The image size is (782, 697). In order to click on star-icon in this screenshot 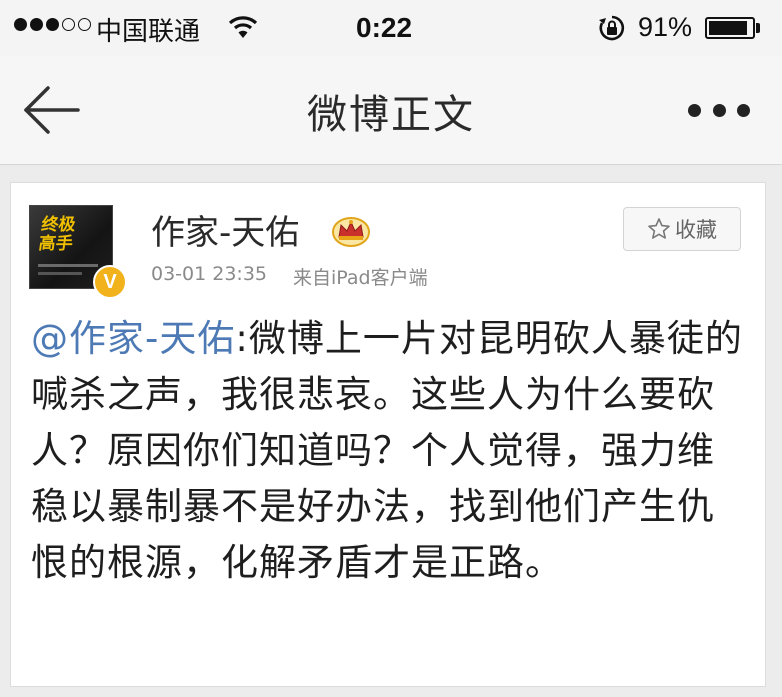, I will do `click(659, 228)`.